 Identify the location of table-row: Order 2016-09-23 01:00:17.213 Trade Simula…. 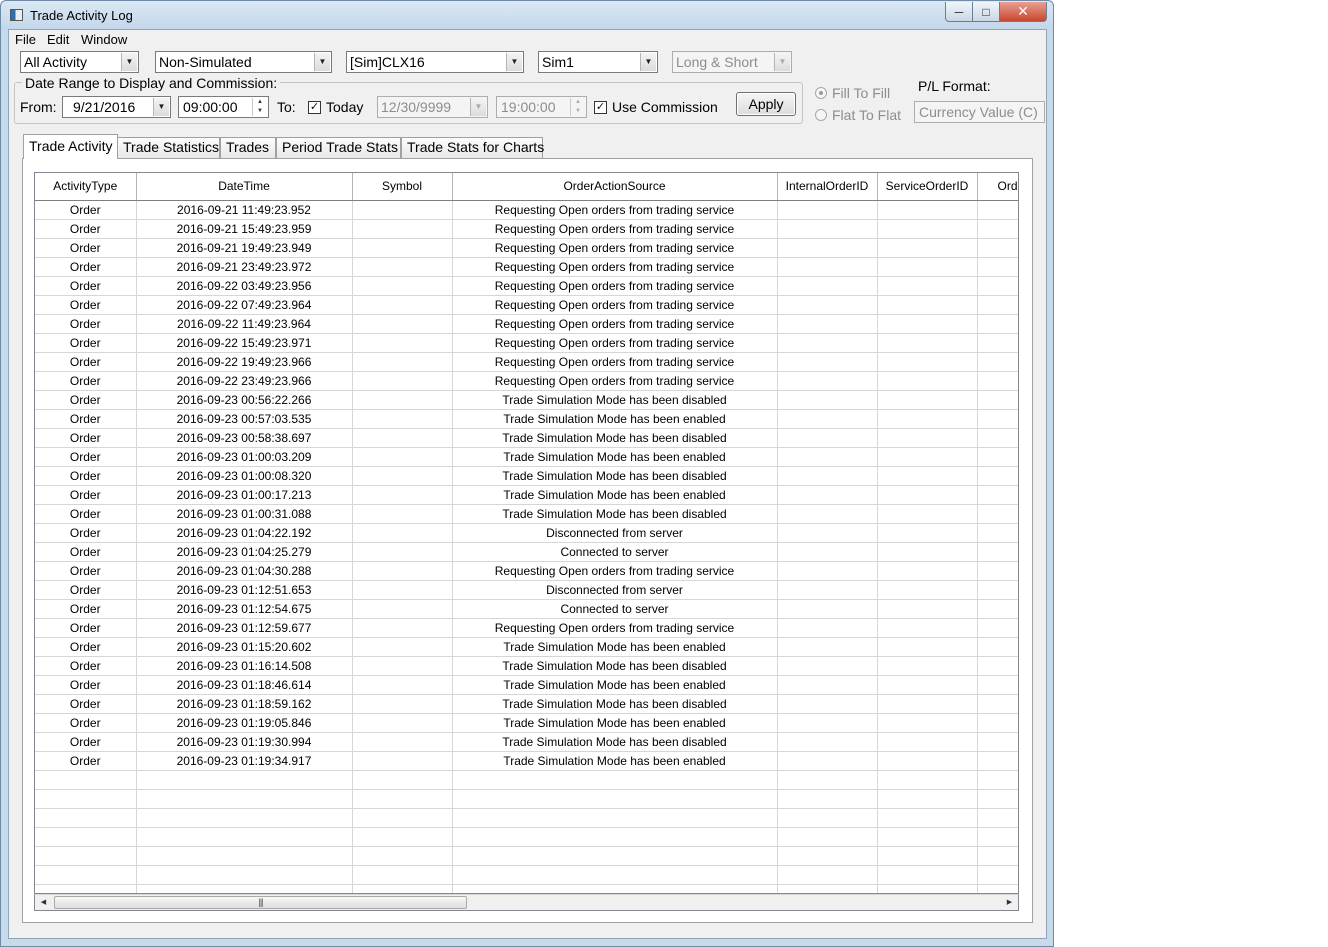
(526, 495).